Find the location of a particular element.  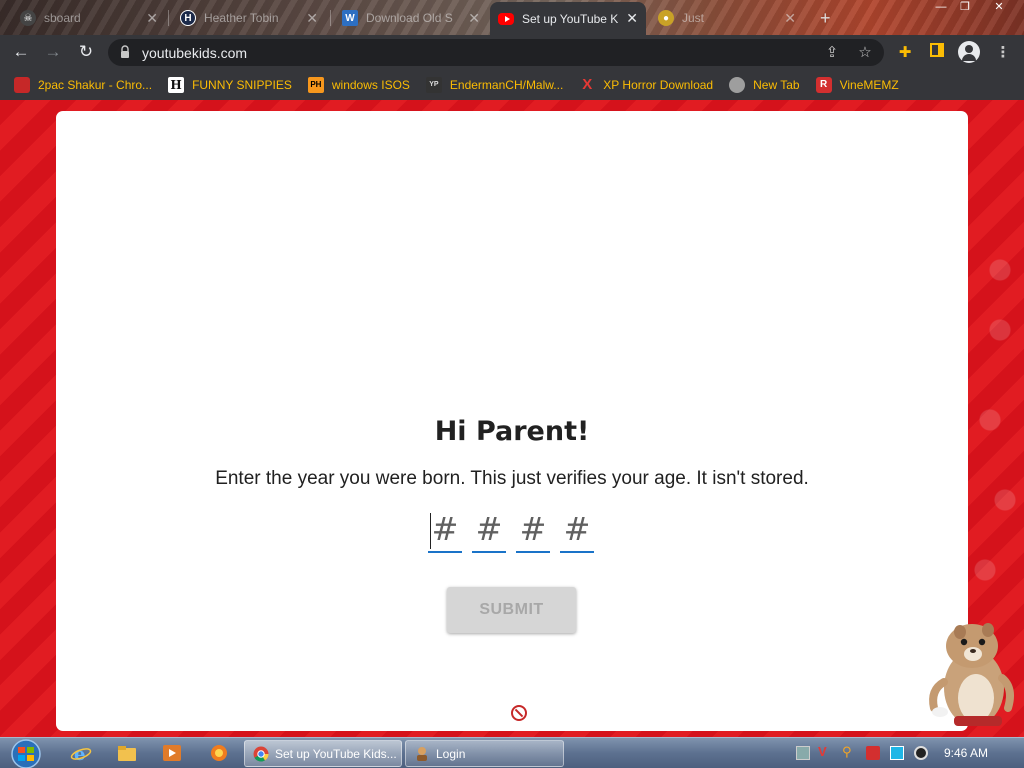

side-panel-button is located at coordinates (937, 53).